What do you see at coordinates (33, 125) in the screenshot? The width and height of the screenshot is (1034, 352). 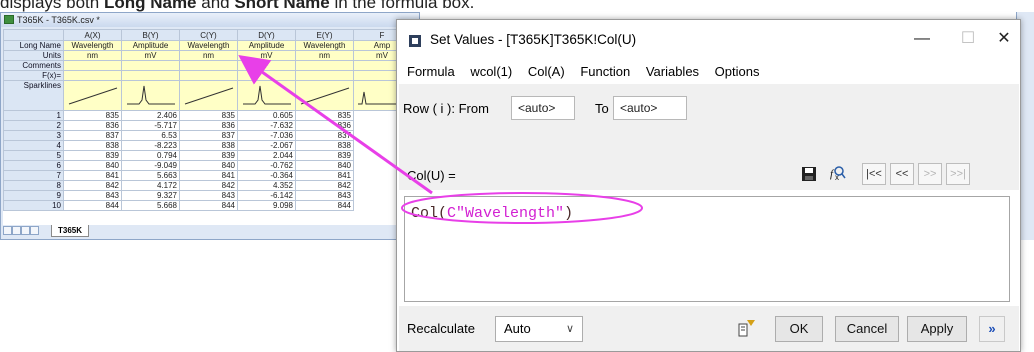 I see `row-number: 2` at bounding box center [33, 125].